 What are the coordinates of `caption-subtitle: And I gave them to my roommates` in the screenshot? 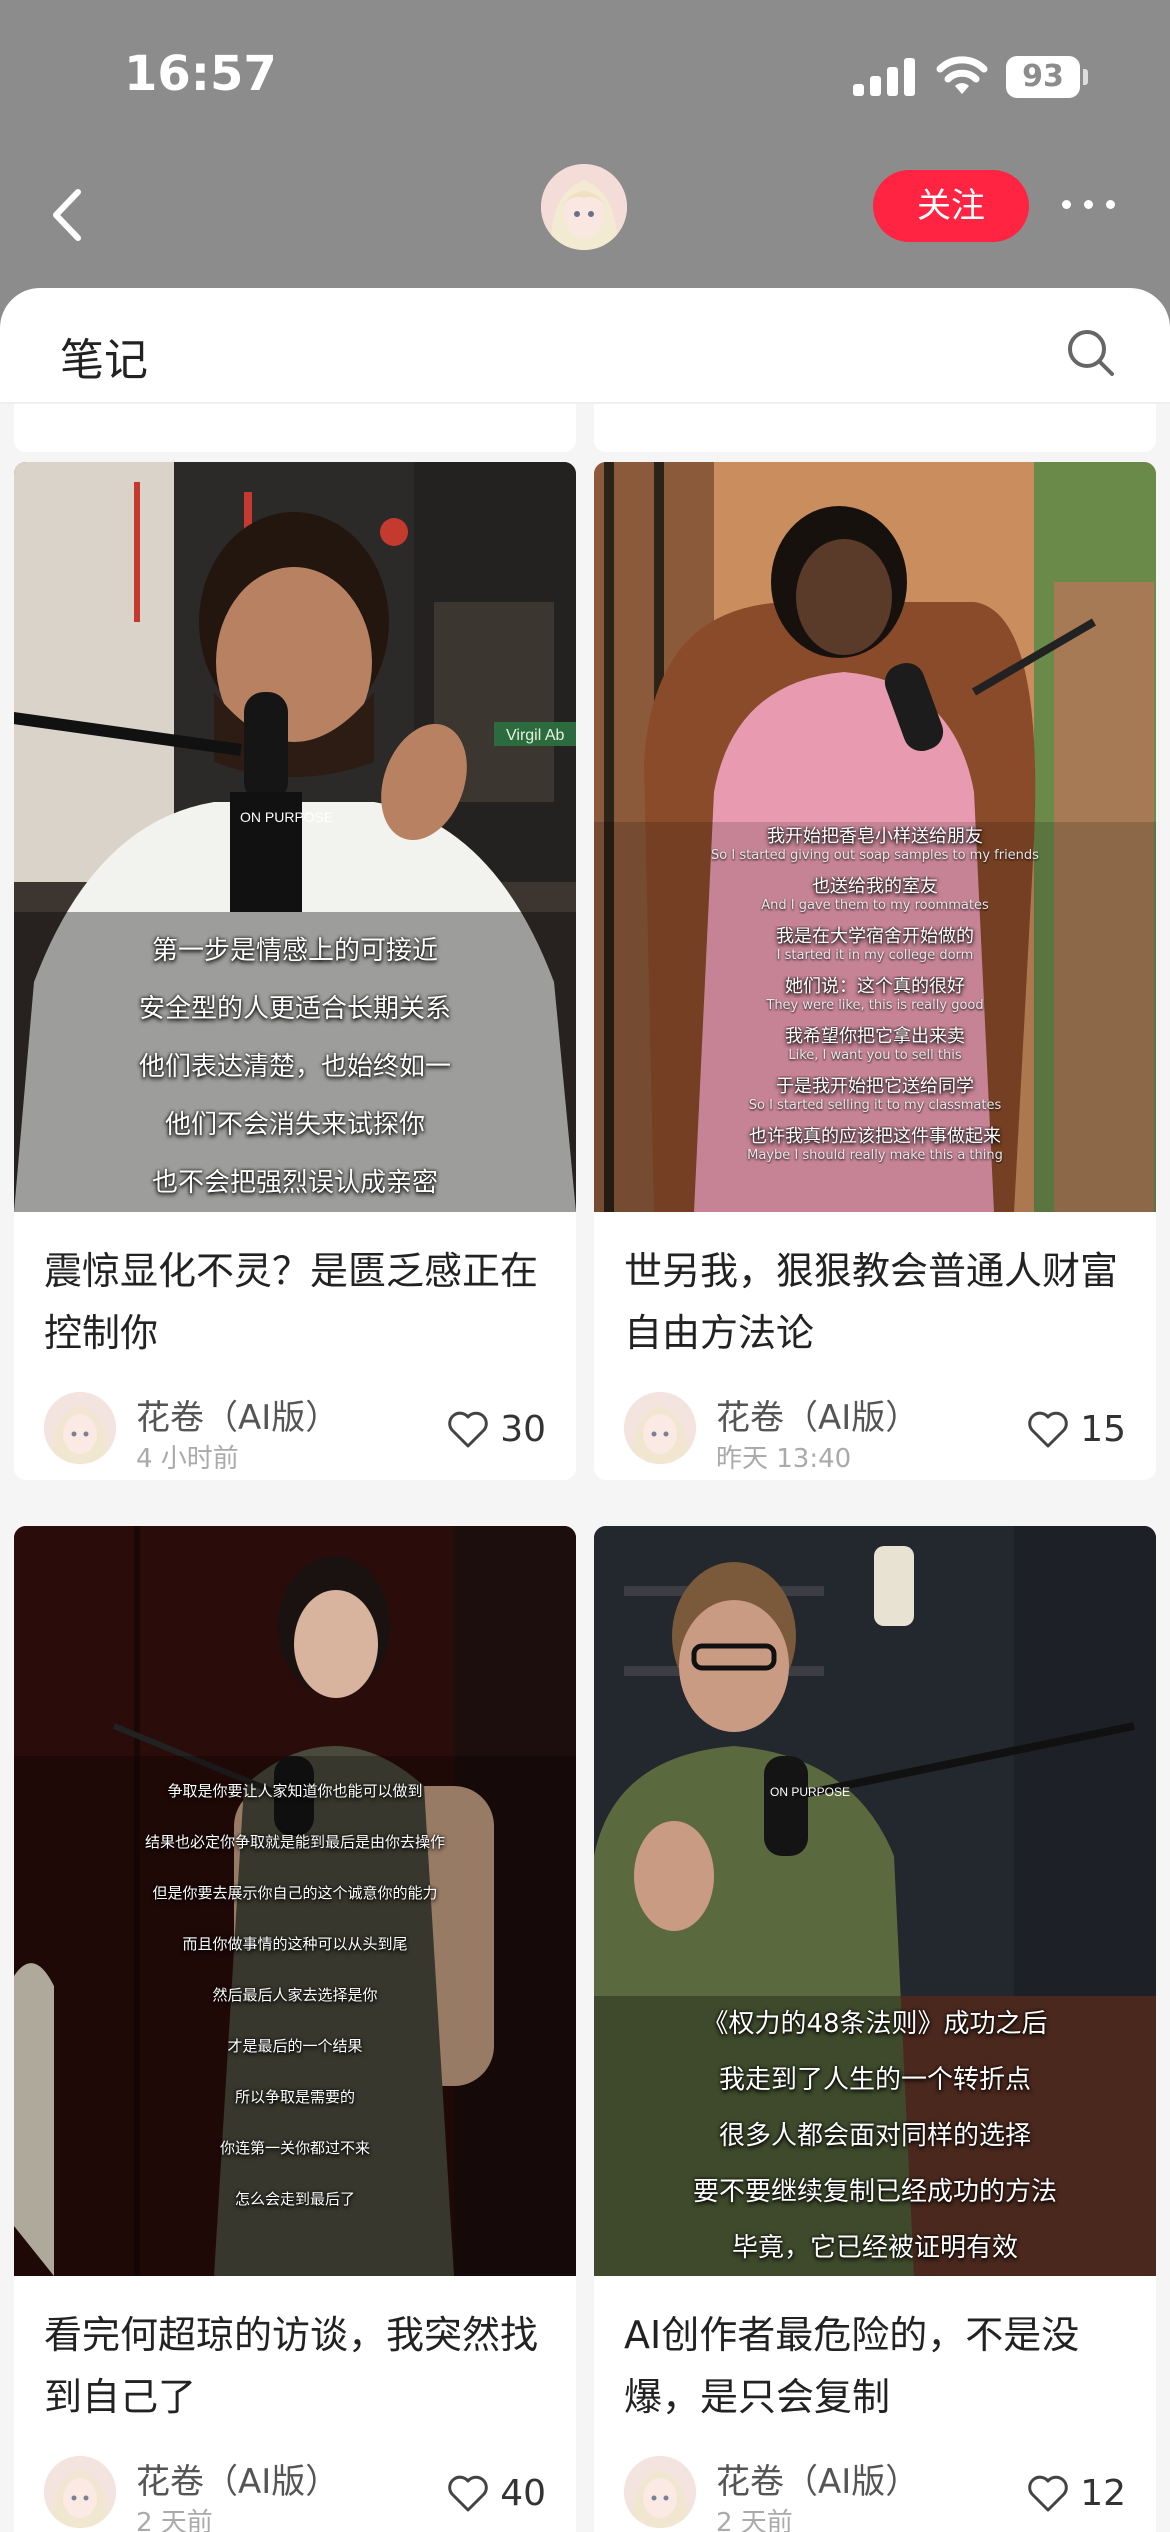 It's located at (875, 905).